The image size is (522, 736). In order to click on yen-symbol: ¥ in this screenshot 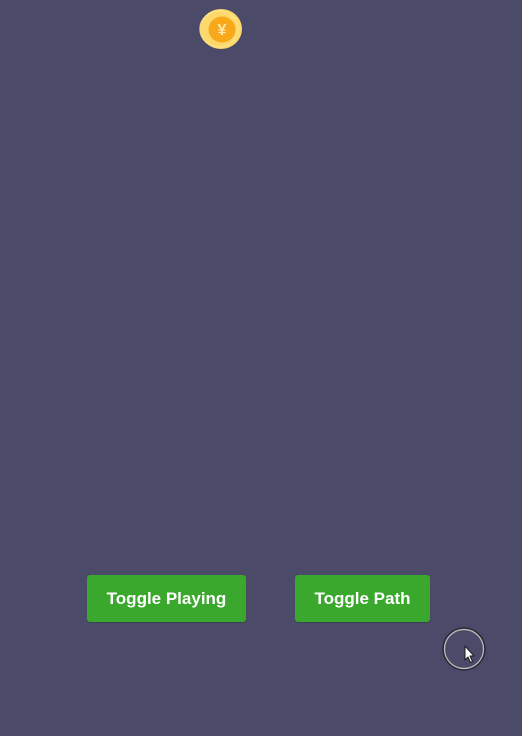, I will do `click(222, 30)`.